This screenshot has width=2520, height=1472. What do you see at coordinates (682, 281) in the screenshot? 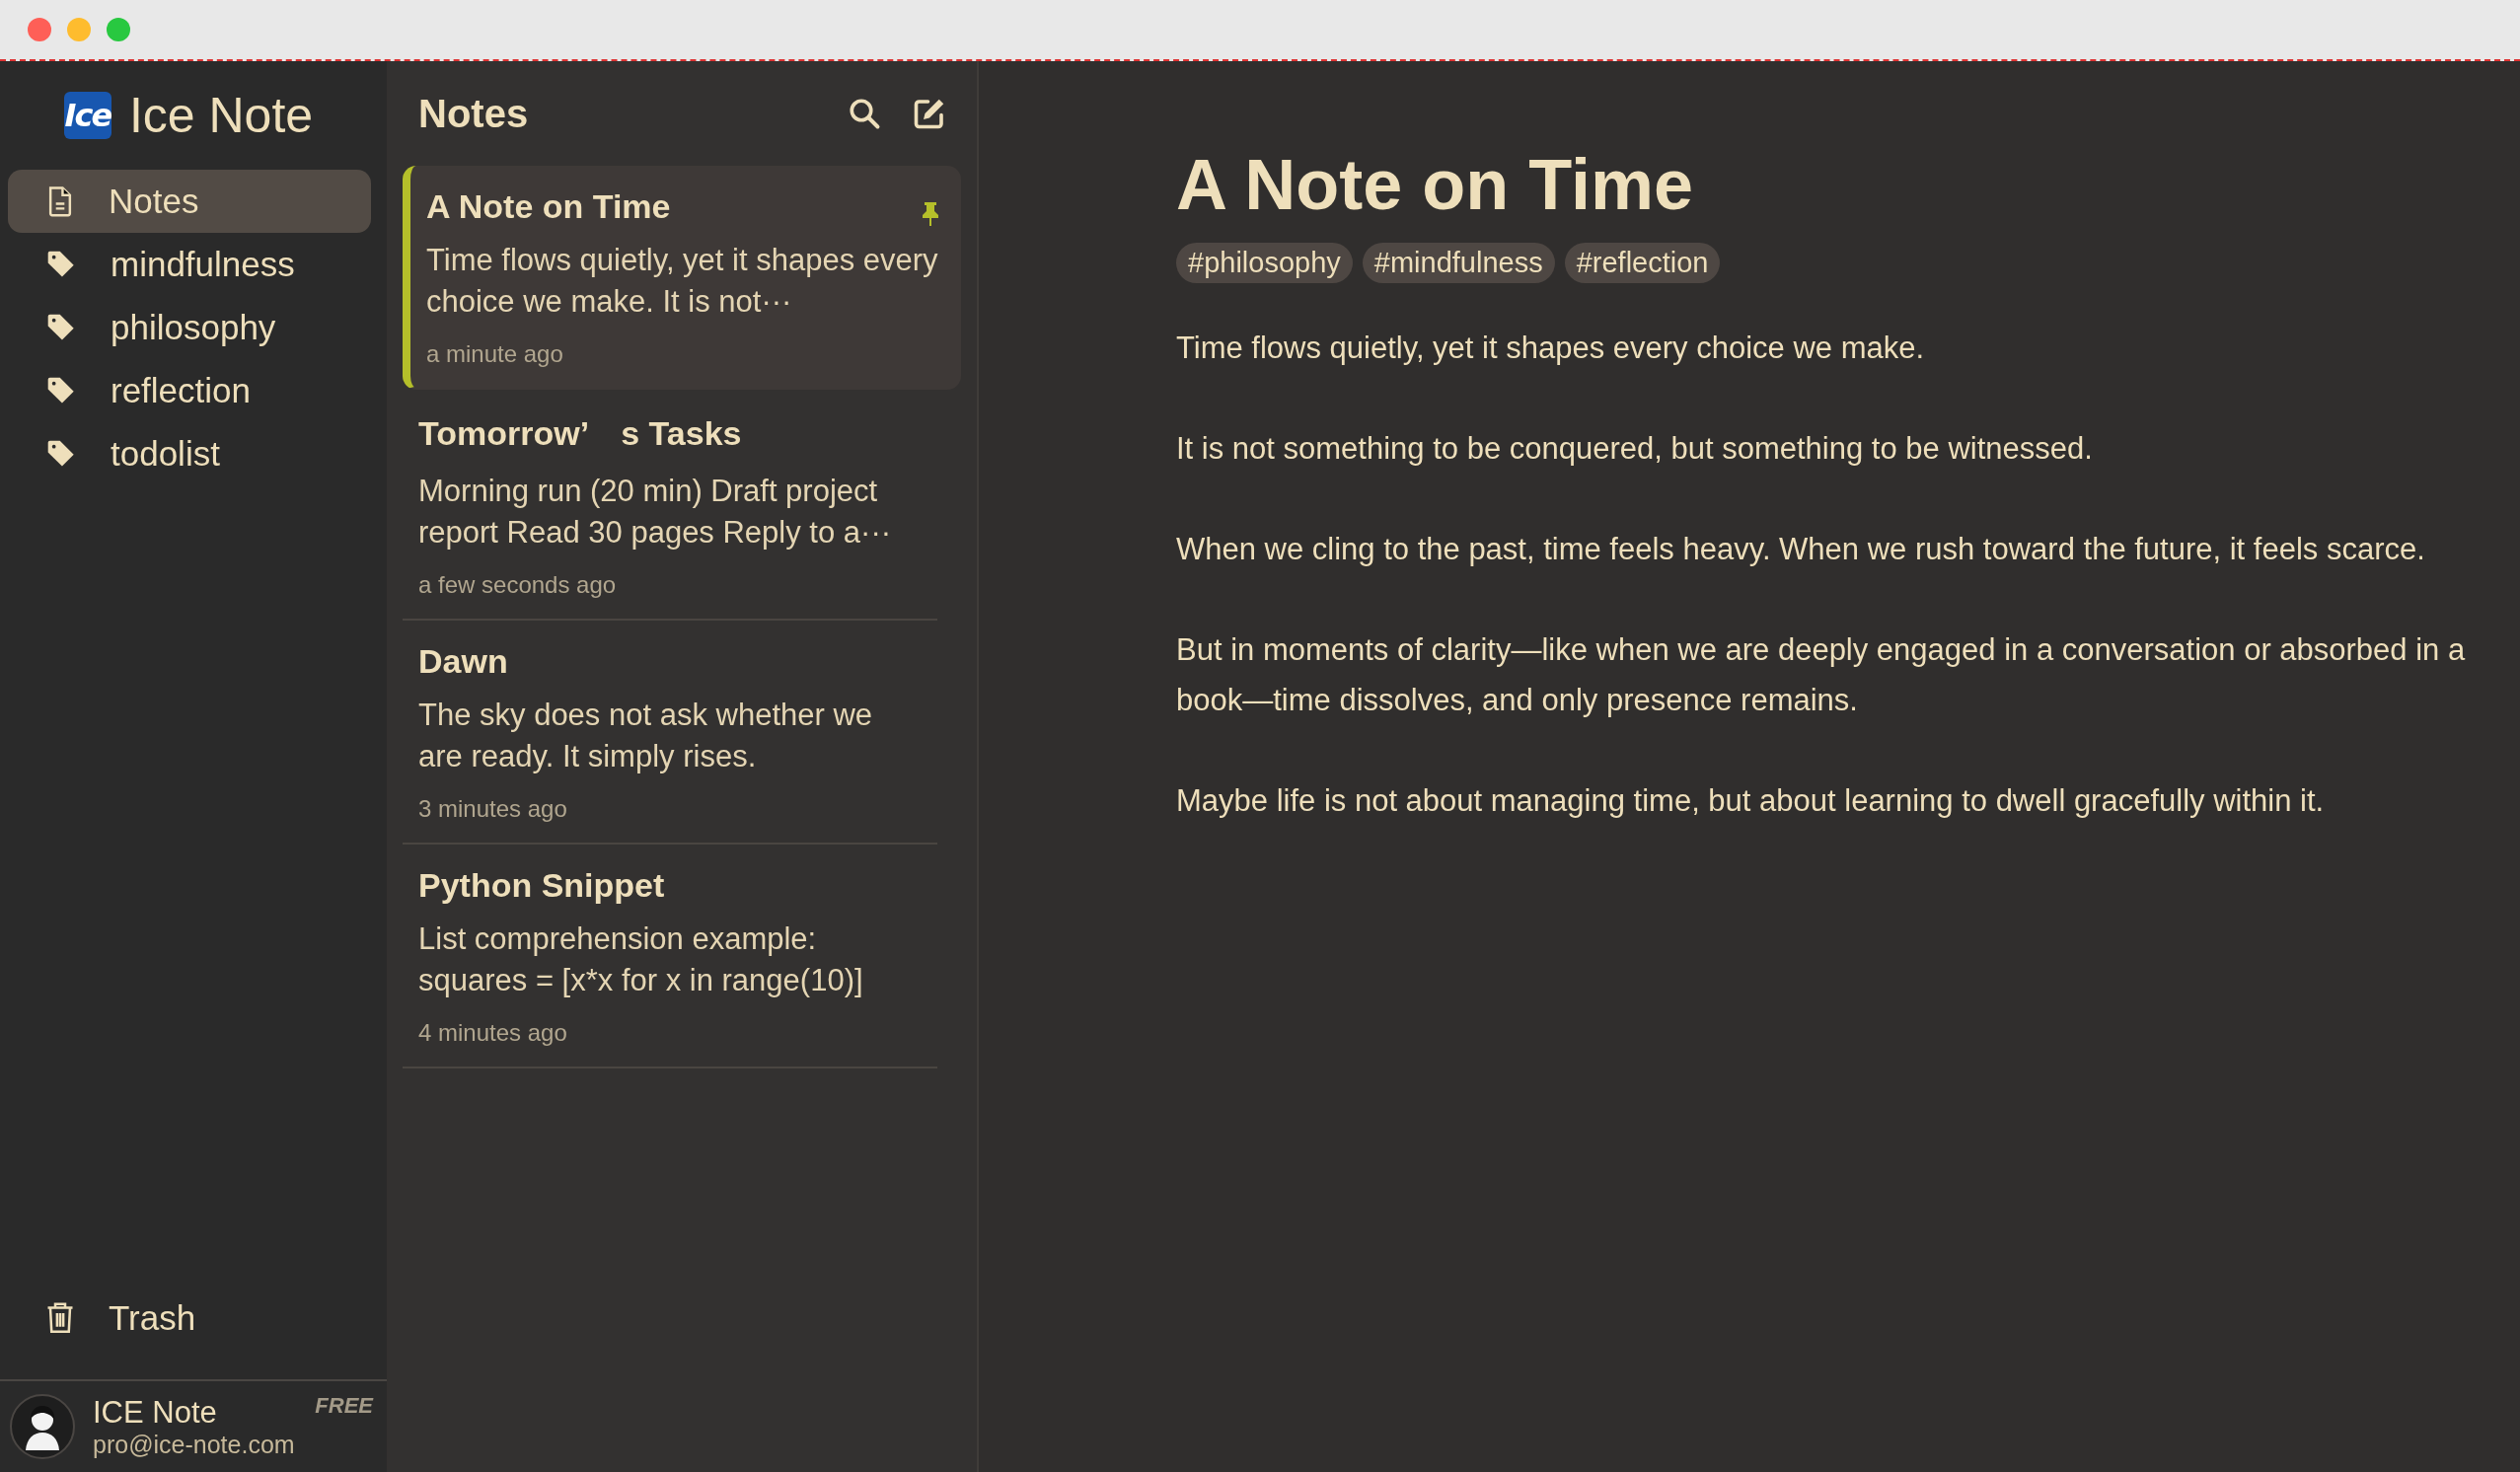
I see `note-preview: Time flows quietly, yet it shapes every choice we make. It is not···` at bounding box center [682, 281].